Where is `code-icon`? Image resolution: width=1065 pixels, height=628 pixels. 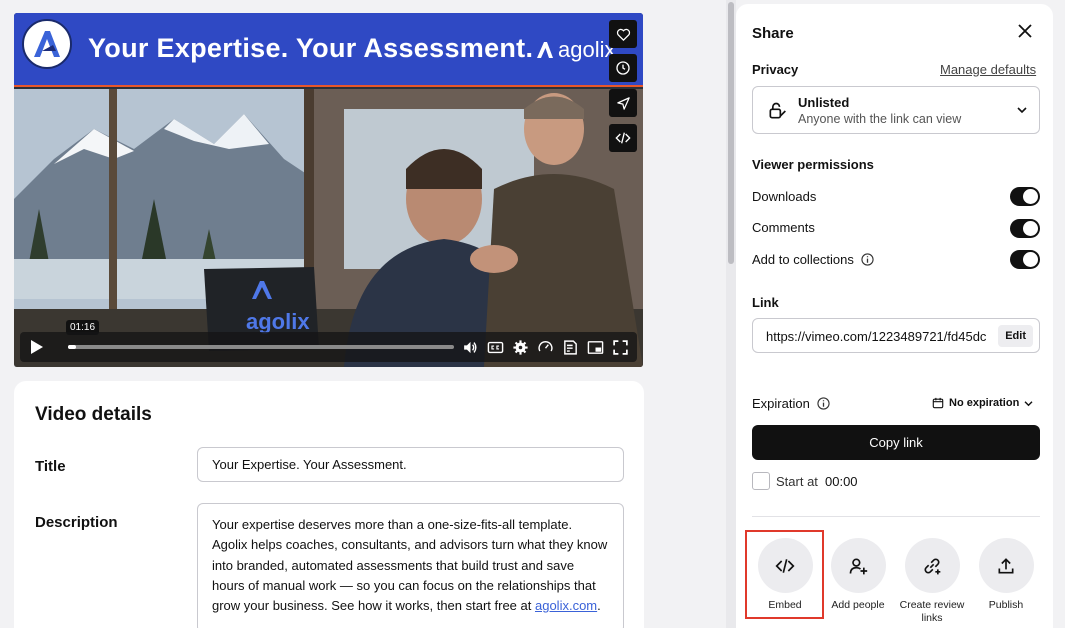
code-icon is located at coordinates (623, 138).